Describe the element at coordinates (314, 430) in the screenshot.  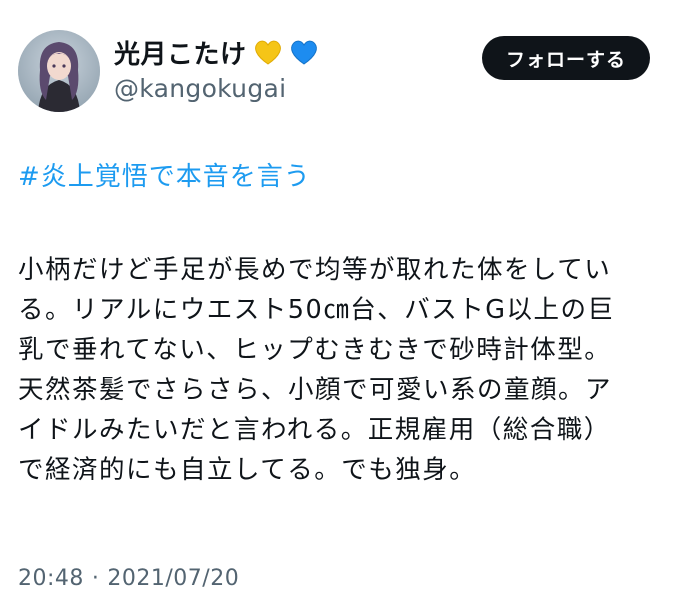
I see `tweet-text-line: イドルみたいだと言われる。正規雇用（総合職）` at that location.